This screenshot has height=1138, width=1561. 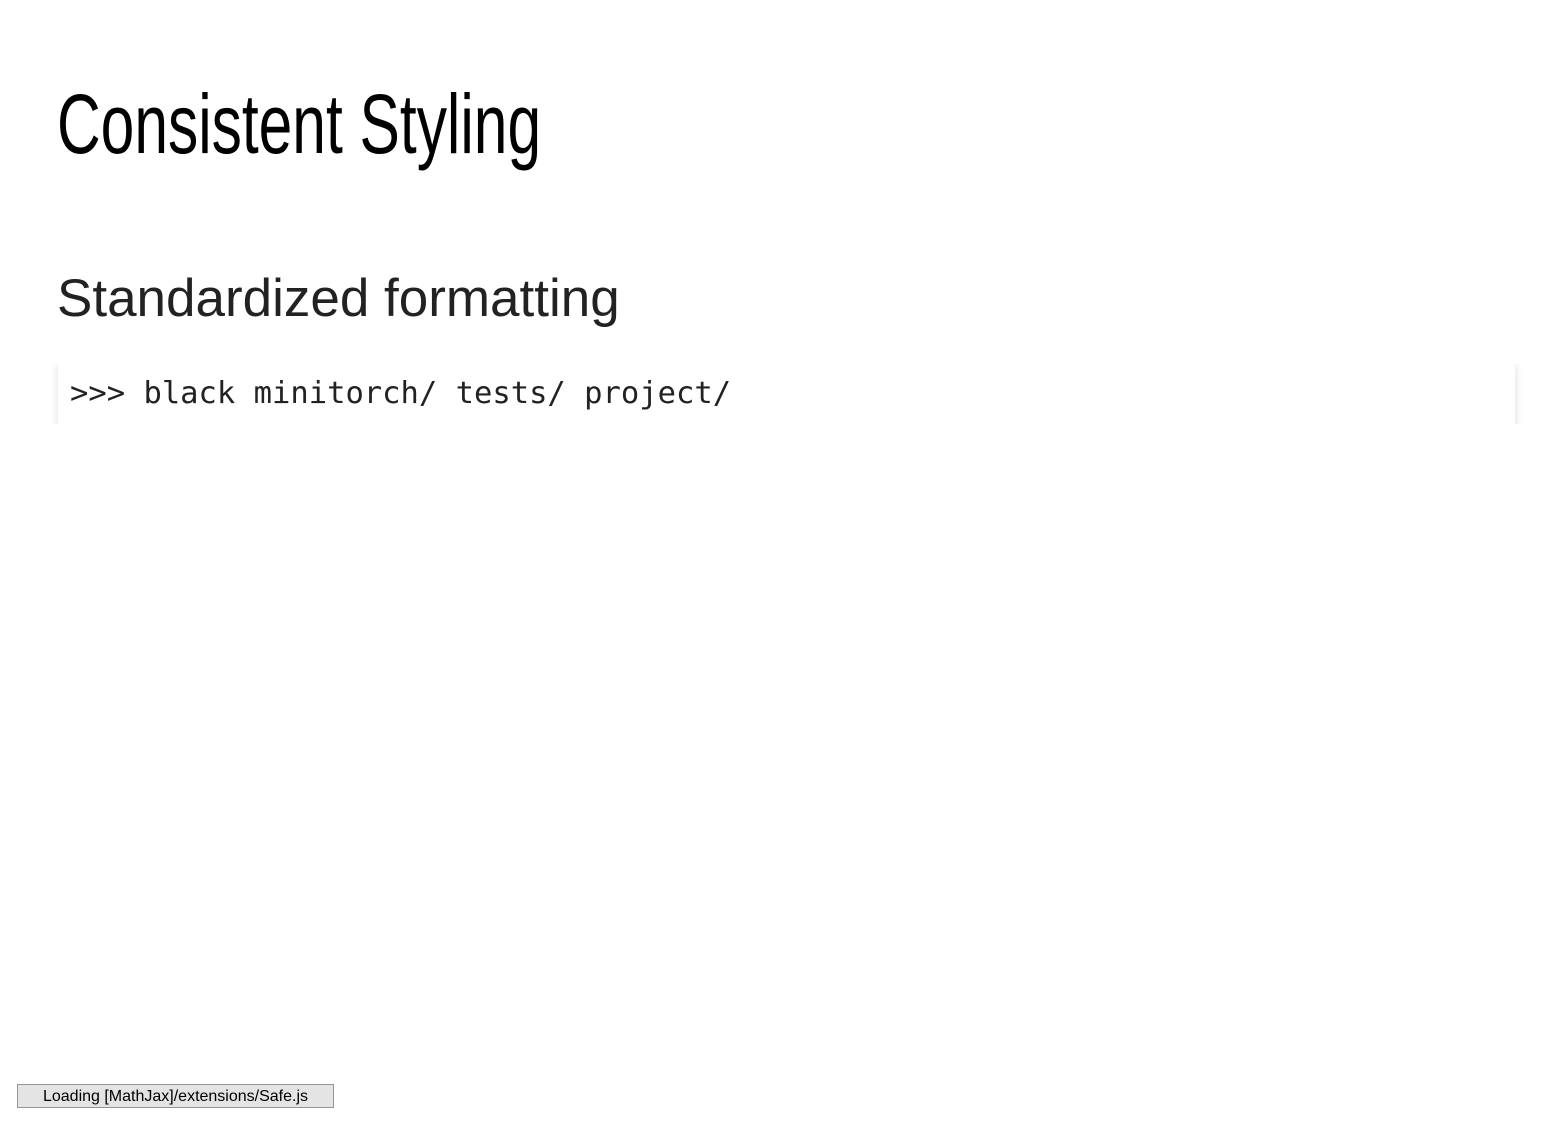 I want to click on code-block-box: >>> black minitorch/ tests/ project/, so click(x=786, y=394).